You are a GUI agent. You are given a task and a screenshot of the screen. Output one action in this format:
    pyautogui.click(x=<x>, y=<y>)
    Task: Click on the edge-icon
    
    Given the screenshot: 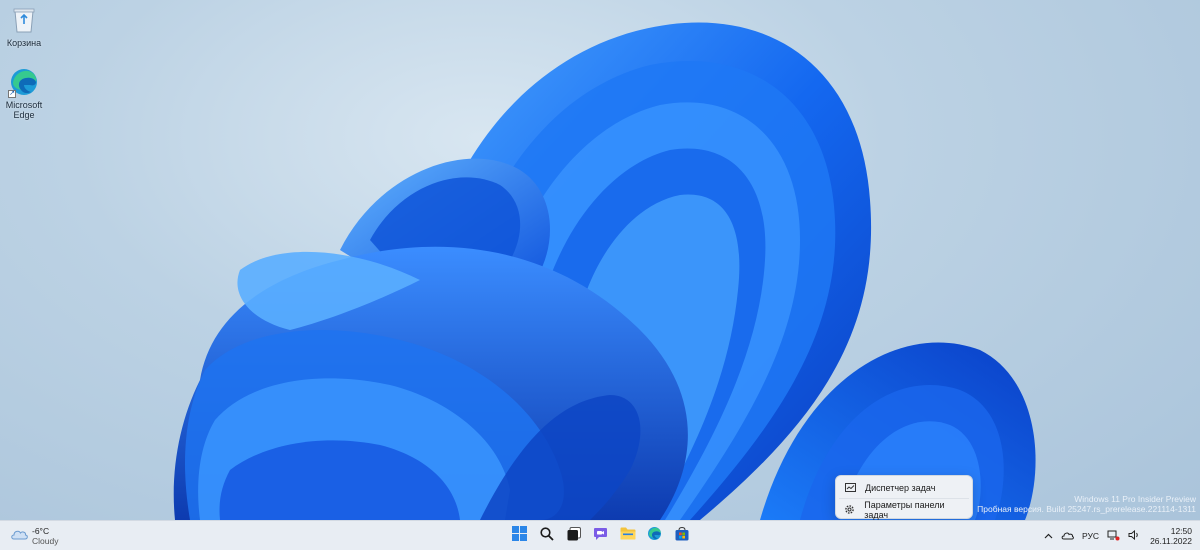 What is the action you would take?
    pyautogui.click(x=654, y=536)
    